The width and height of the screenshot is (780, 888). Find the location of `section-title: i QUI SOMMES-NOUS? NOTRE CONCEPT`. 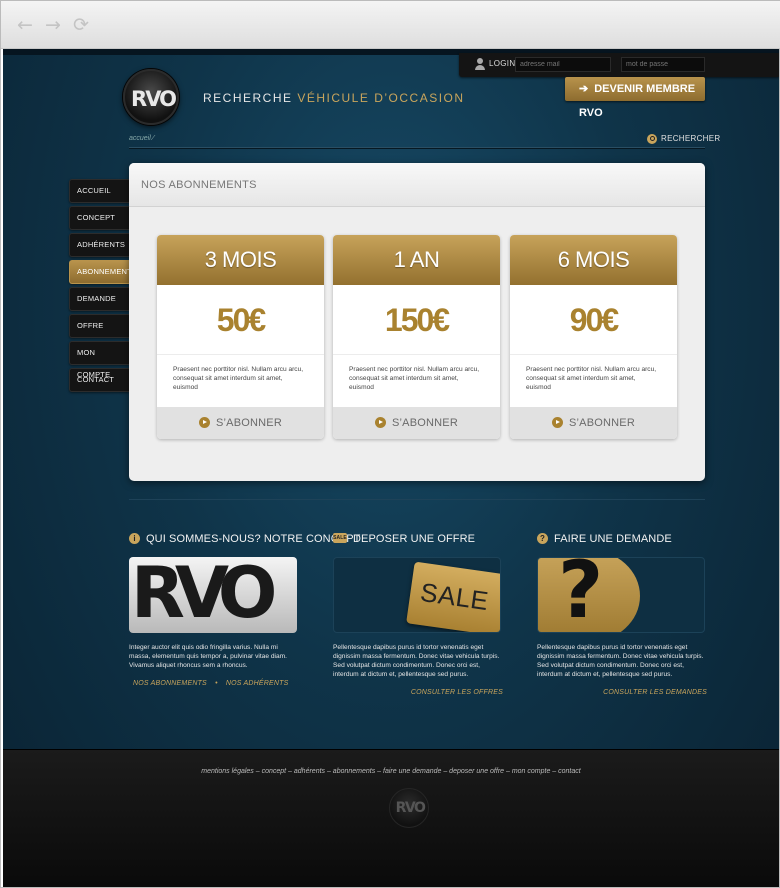

section-title: i QUI SOMMES-NOUS? NOTRE CONCEPT is located at coordinates (244, 539).